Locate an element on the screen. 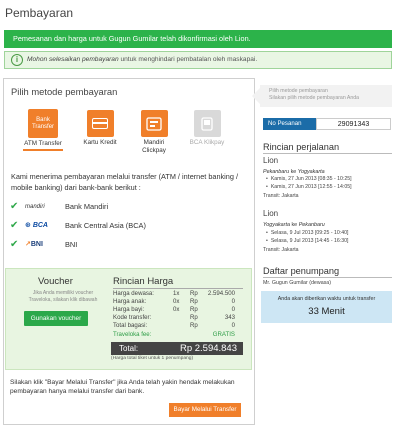 The width and height of the screenshot is (396, 428). order-number-value: 29091343 is located at coordinates (353, 124).